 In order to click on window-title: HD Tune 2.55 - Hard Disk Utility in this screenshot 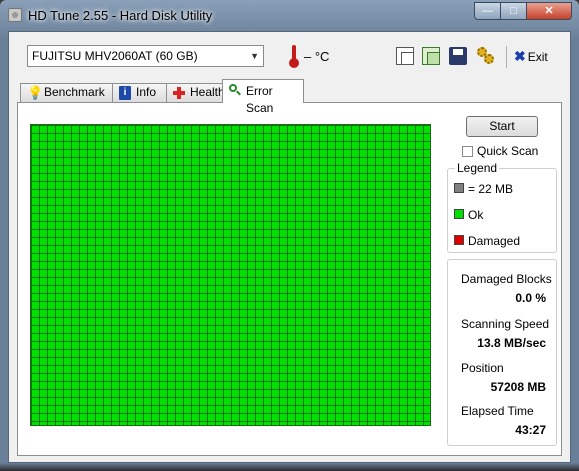, I will do `click(120, 15)`.